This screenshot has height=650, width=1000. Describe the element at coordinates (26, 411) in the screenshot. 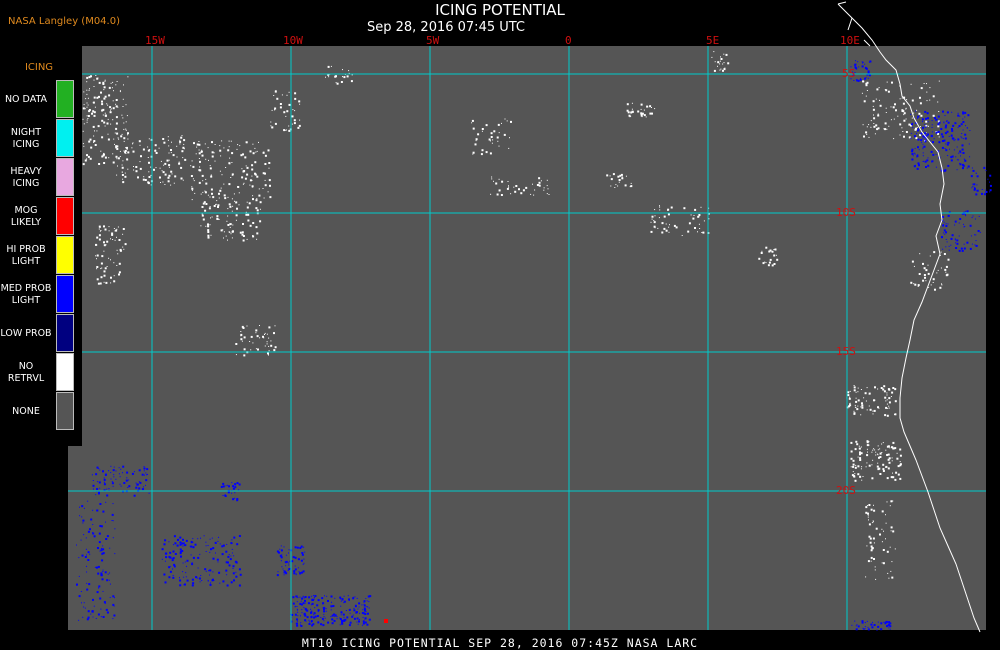

I see `legend-label: NONE` at that location.